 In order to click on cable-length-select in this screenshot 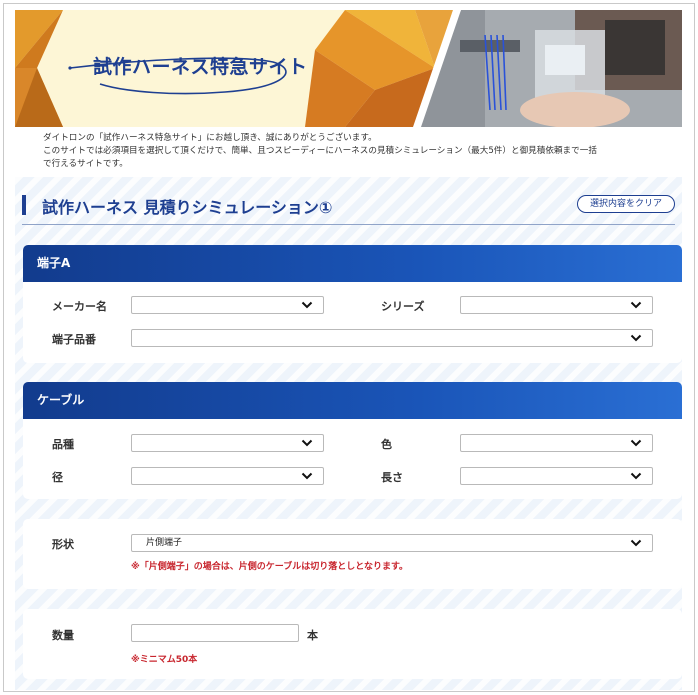, I will do `click(556, 476)`.